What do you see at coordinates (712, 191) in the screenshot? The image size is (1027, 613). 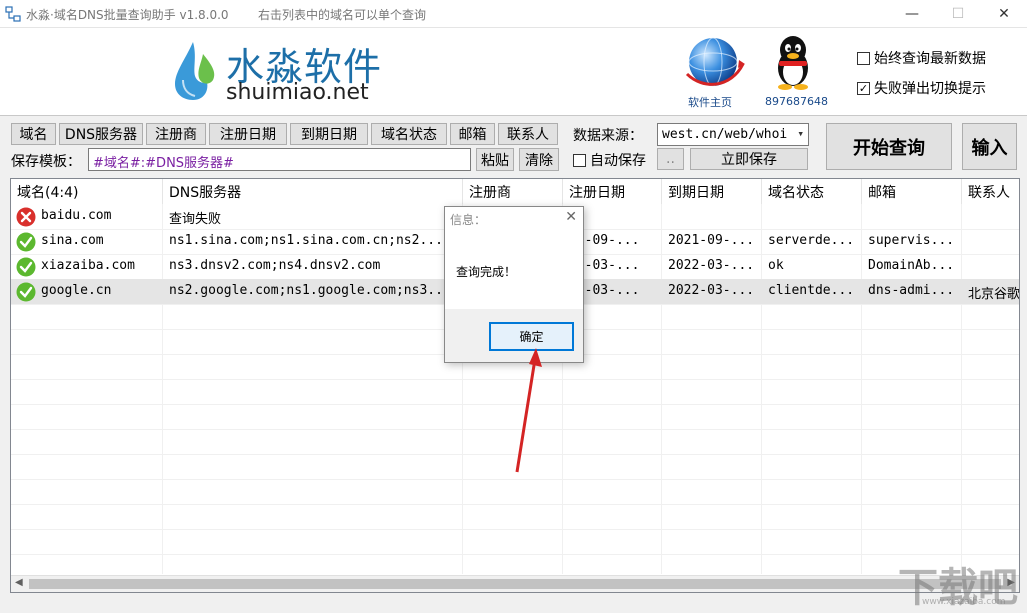 I see `column-header-expire-date: 到期日期` at bounding box center [712, 191].